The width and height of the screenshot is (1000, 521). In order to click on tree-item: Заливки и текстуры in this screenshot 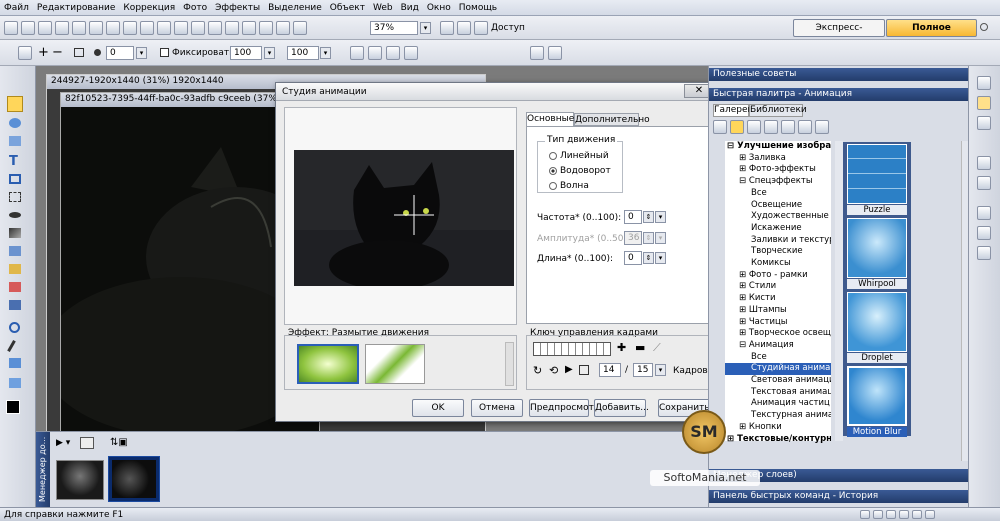, I will do `click(778, 241)`.